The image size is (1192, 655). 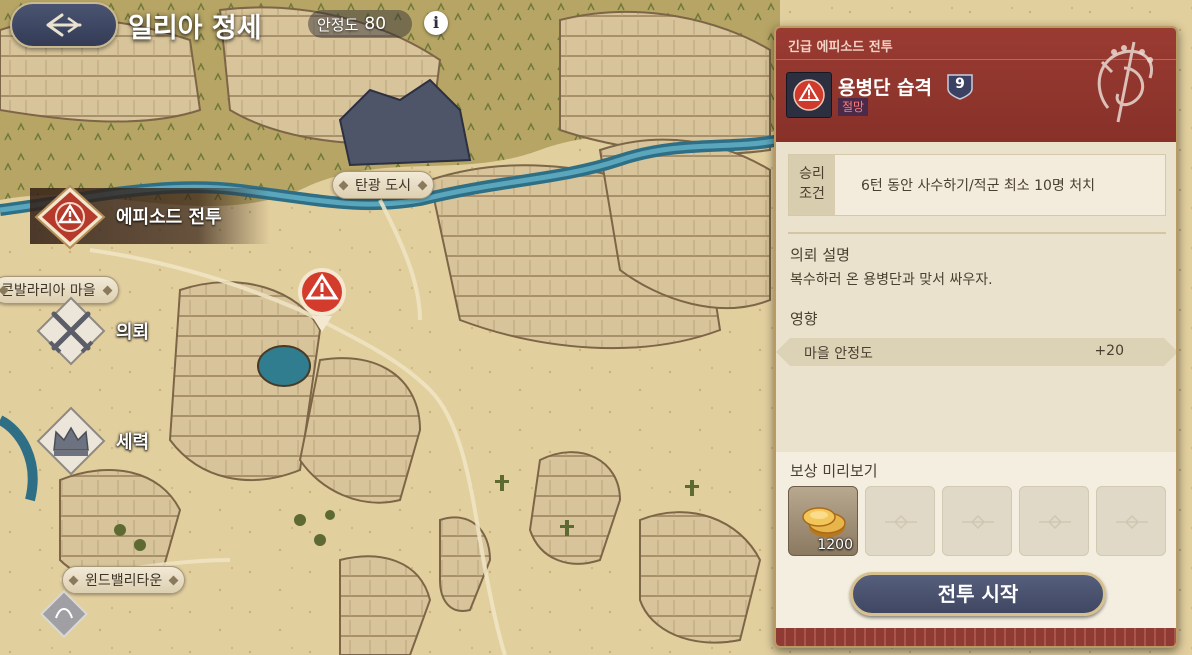 What do you see at coordinates (375, 24) in the screenshot?
I see `stability-value: 80` at bounding box center [375, 24].